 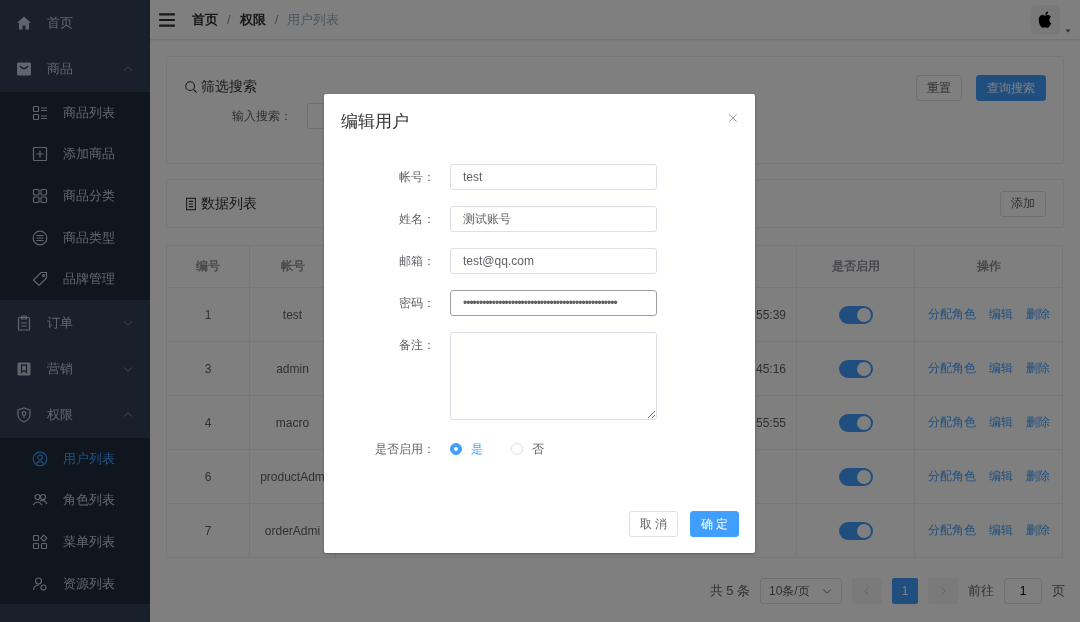 What do you see at coordinates (40, 279) in the screenshot?
I see `tag-icon` at bounding box center [40, 279].